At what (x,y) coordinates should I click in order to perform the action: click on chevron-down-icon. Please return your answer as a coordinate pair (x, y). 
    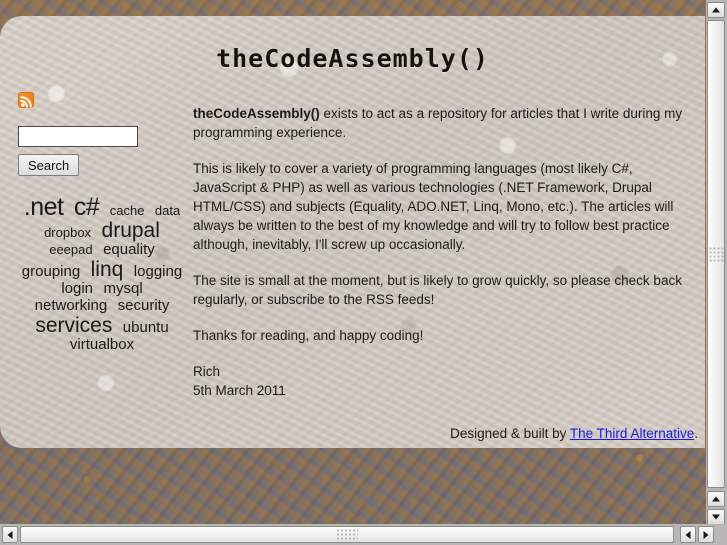
    Looking at the image, I should click on (716, 517).